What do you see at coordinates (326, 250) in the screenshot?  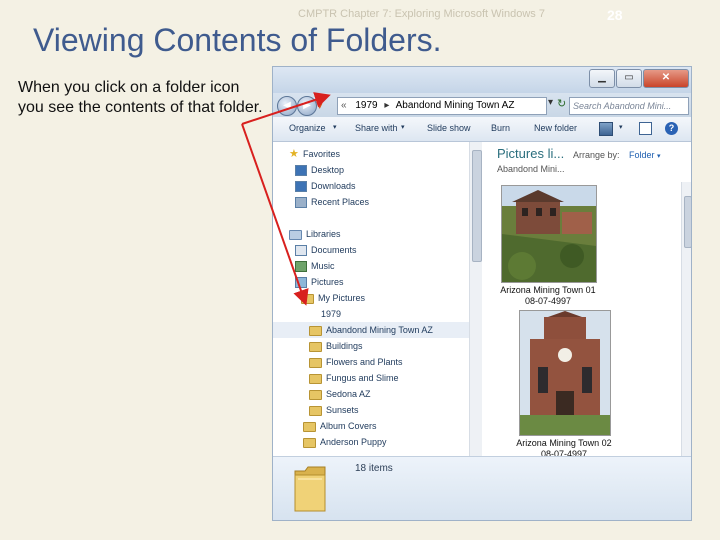 I see `nav-item-documents: Documents` at bounding box center [326, 250].